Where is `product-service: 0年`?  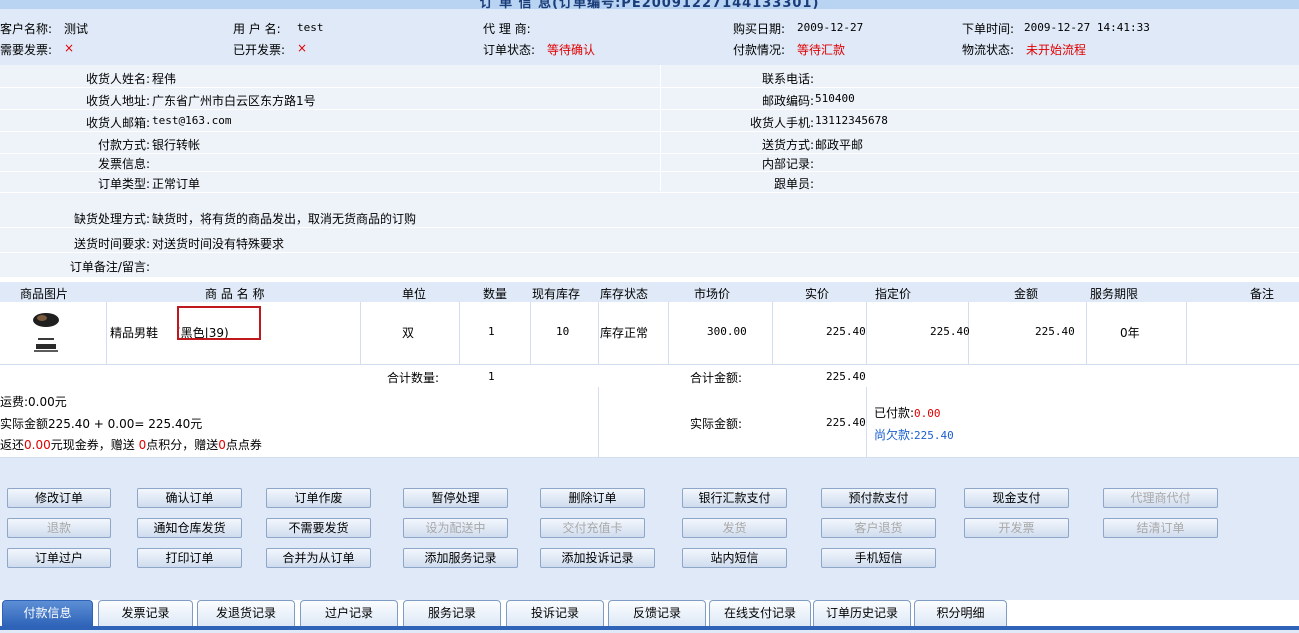 product-service: 0年 is located at coordinates (1130, 333).